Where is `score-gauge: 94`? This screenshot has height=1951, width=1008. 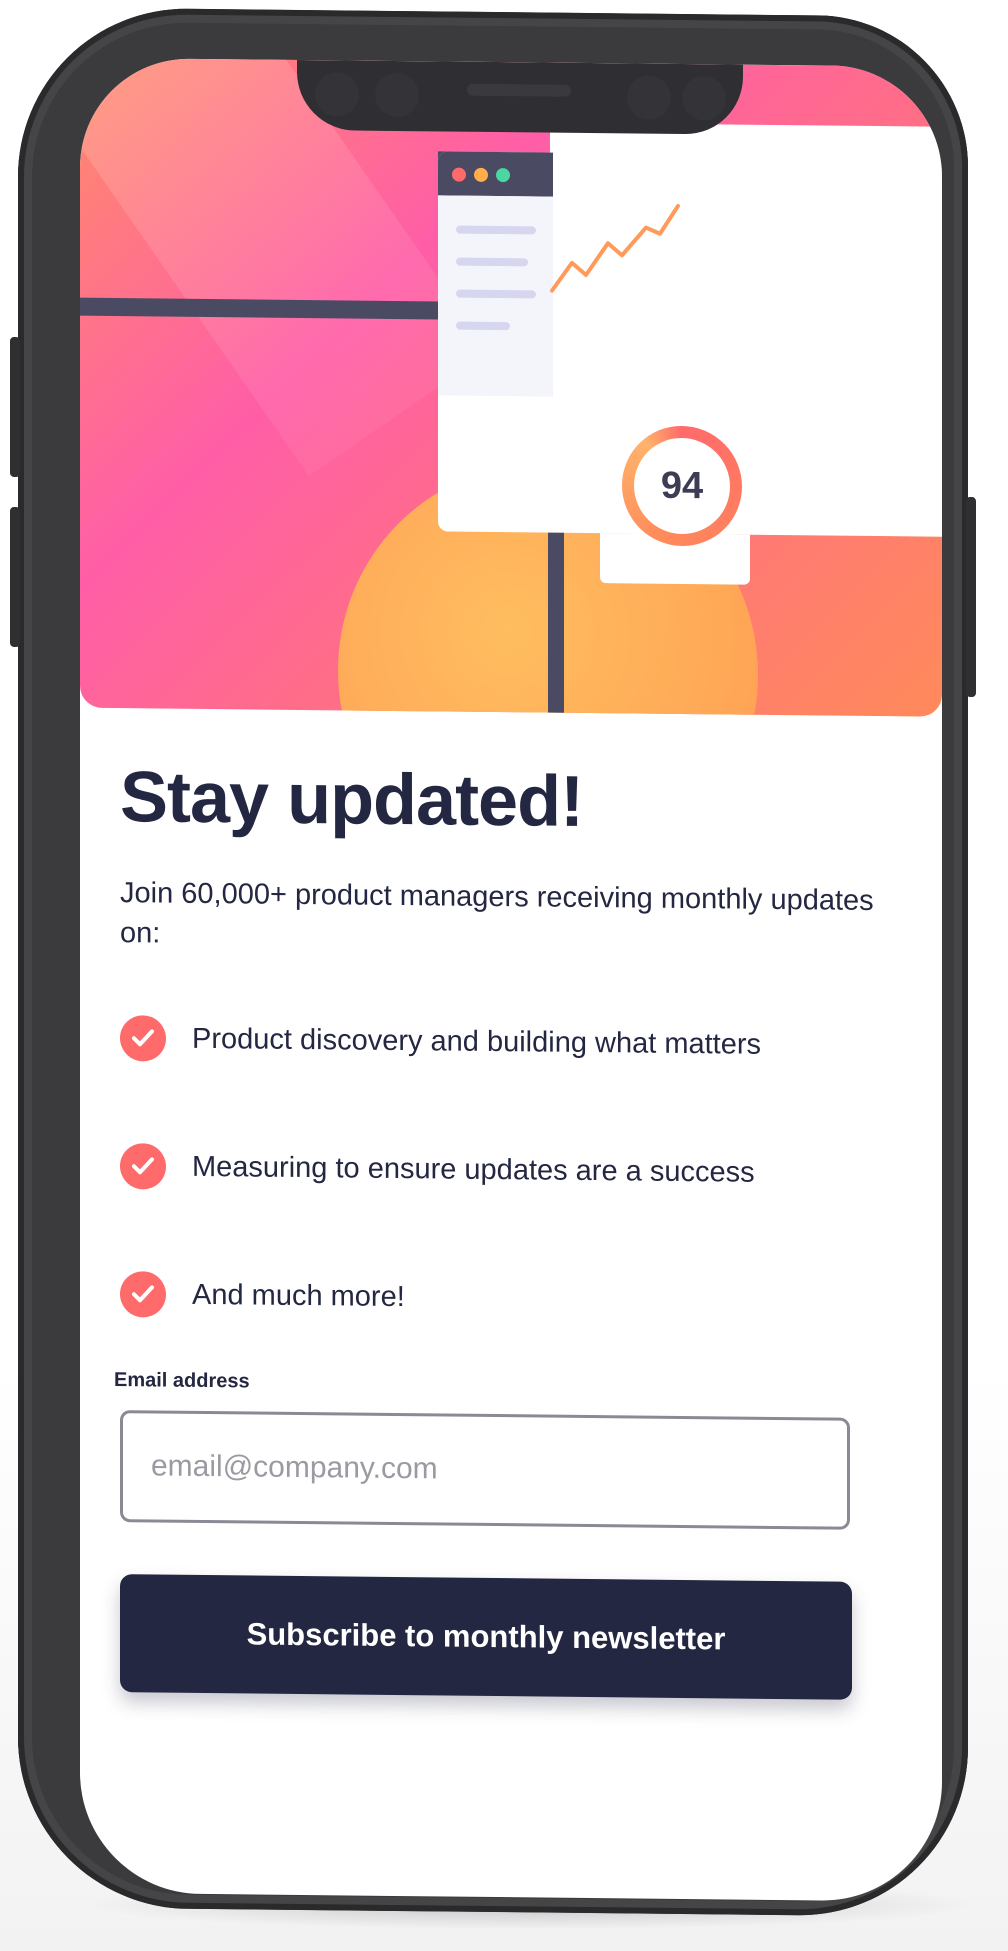
score-gauge: 94 is located at coordinates (682, 486).